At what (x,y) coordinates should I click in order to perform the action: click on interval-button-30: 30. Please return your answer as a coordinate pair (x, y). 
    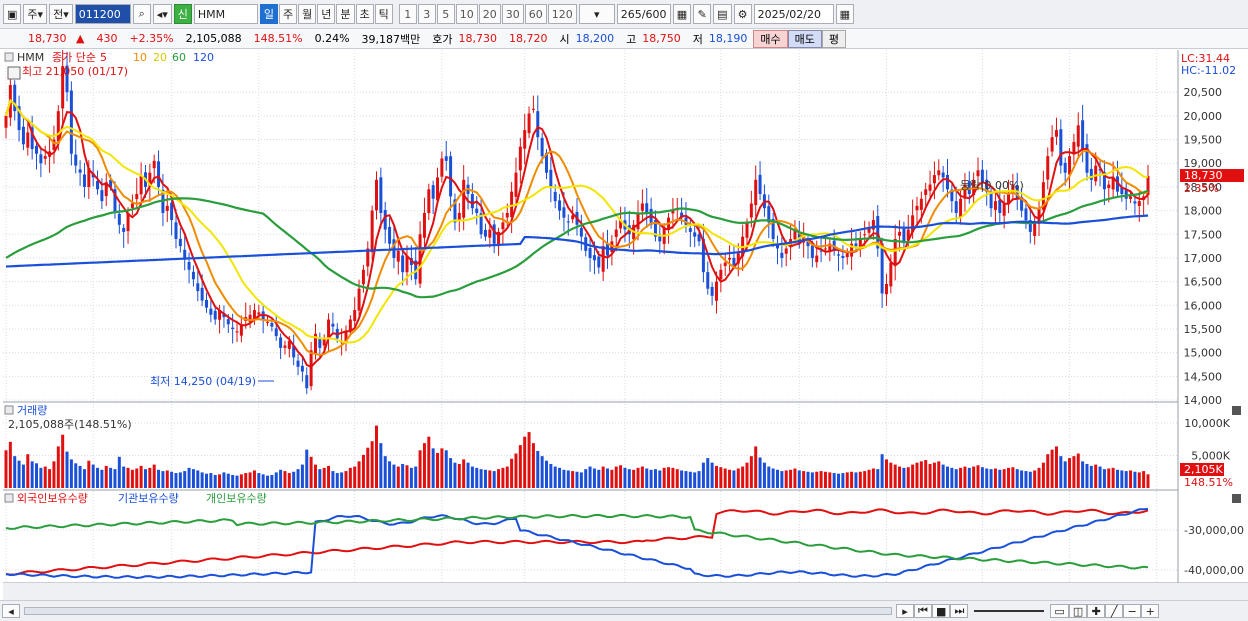
    Looking at the image, I should click on (512, 14).